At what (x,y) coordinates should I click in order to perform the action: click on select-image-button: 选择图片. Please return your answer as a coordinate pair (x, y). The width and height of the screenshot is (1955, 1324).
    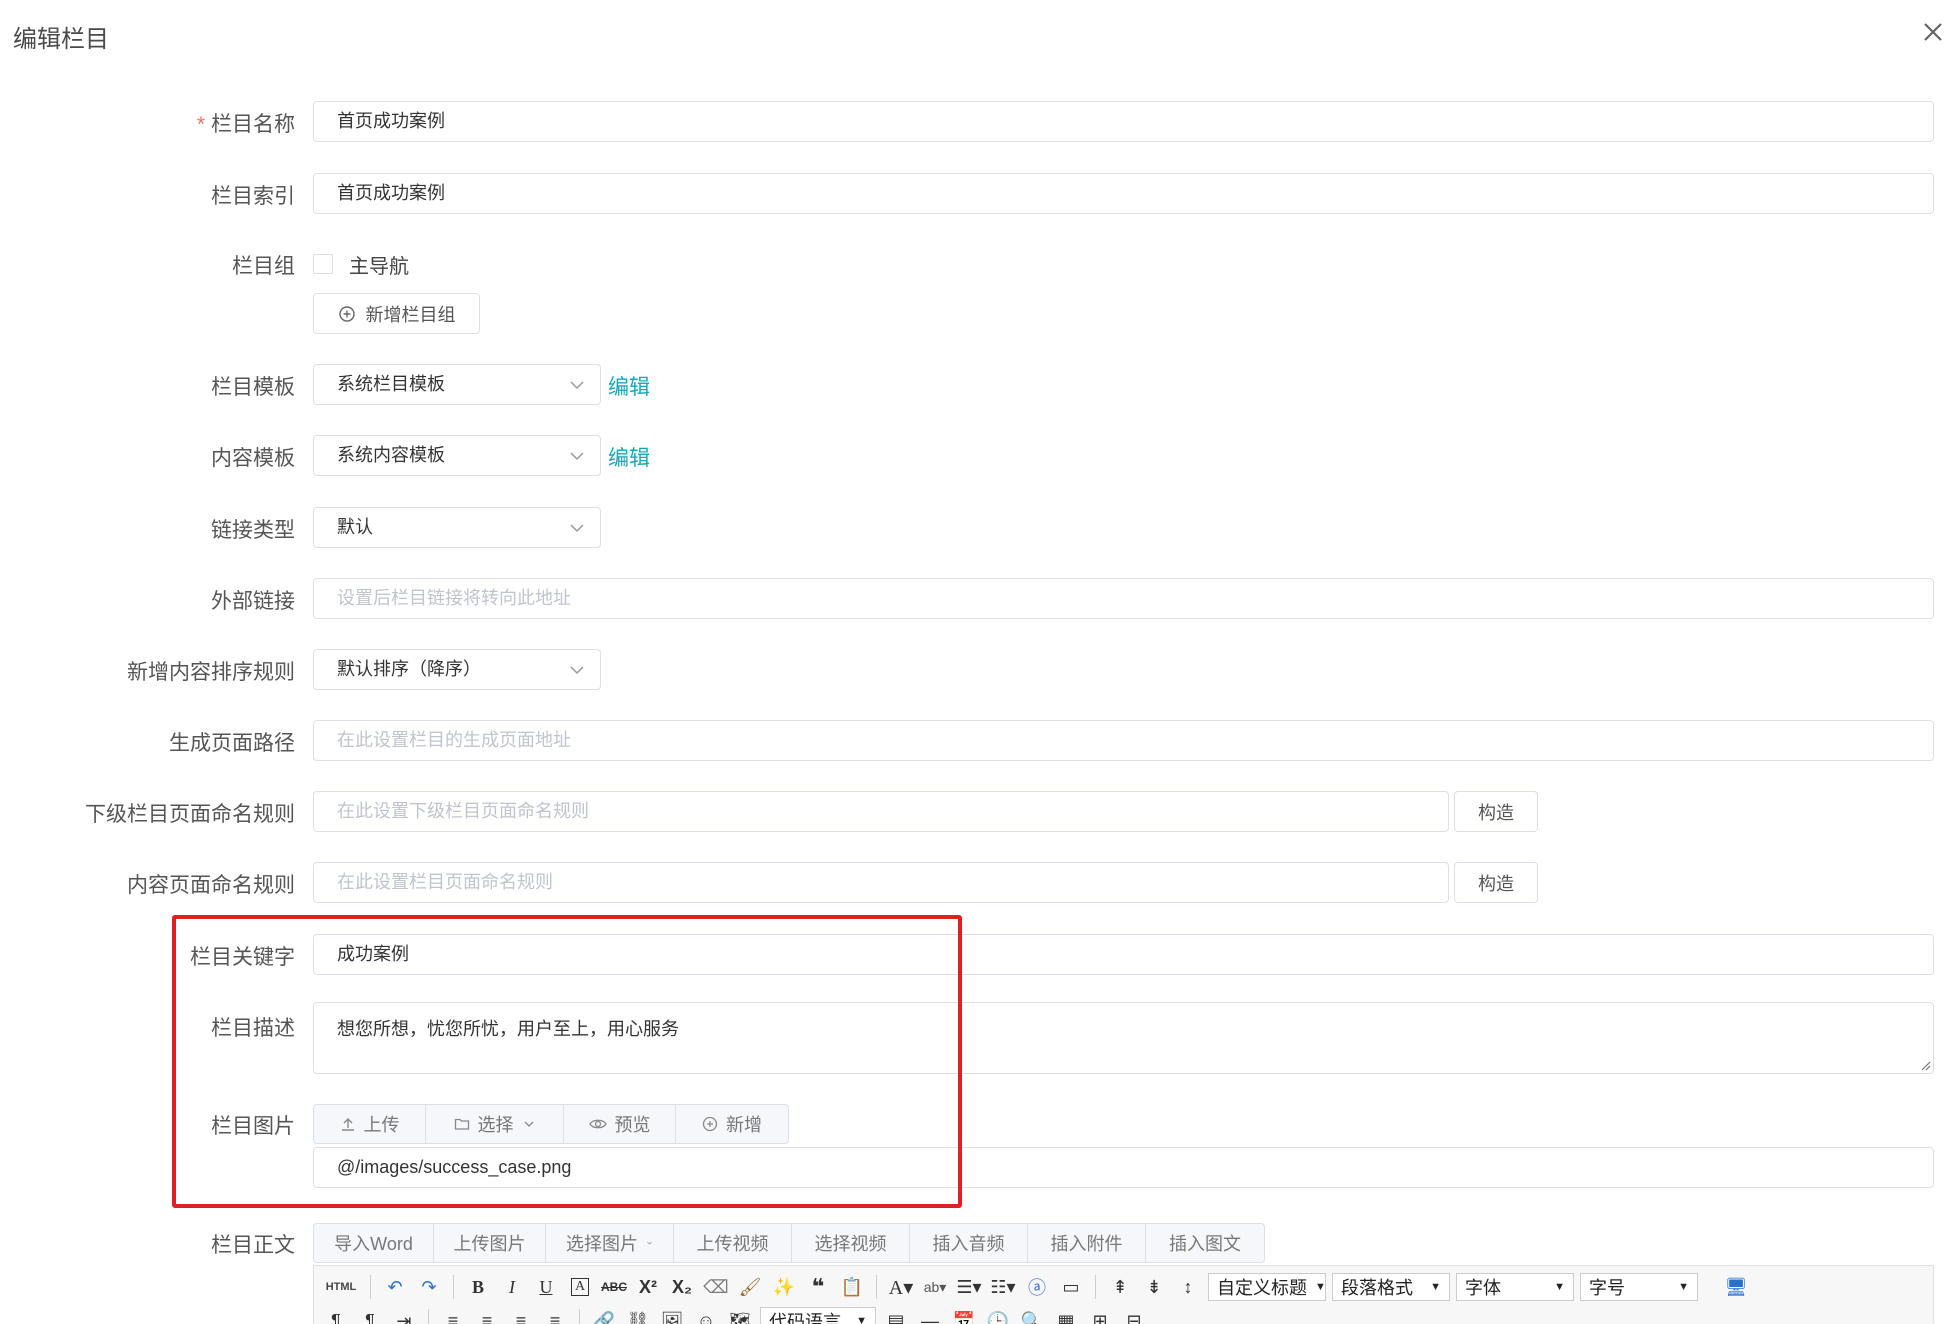
    Looking at the image, I should click on (610, 1243).